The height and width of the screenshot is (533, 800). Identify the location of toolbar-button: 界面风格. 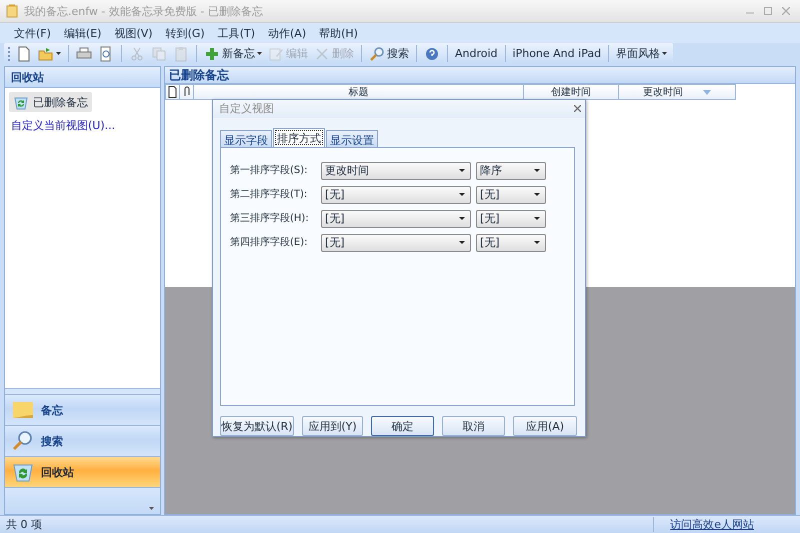
(642, 53).